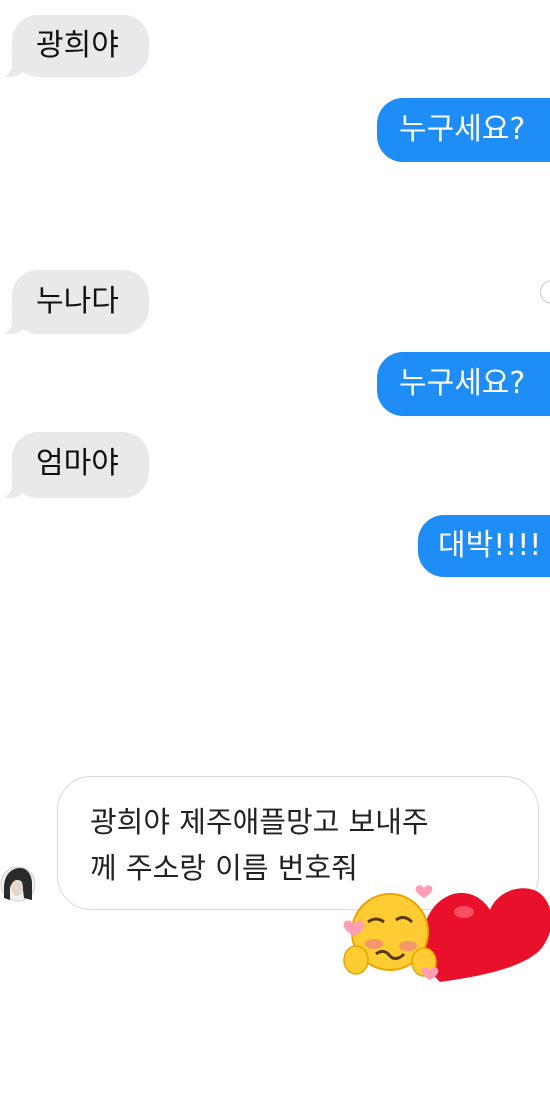 The image size is (550, 1102). Describe the element at coordinates (490, 545) in the screenshot. I see `message-text: 대박!!!!` at that location.